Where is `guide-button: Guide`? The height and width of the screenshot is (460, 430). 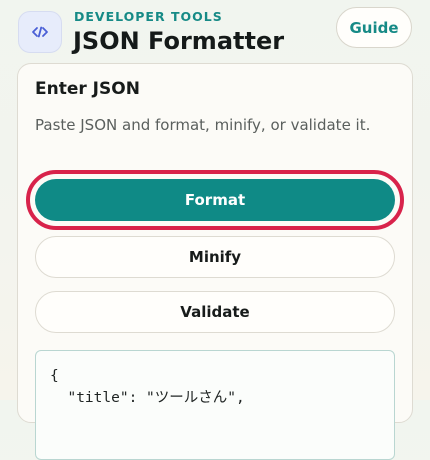
guide-button: Guide is located at coordinates (374, 27).